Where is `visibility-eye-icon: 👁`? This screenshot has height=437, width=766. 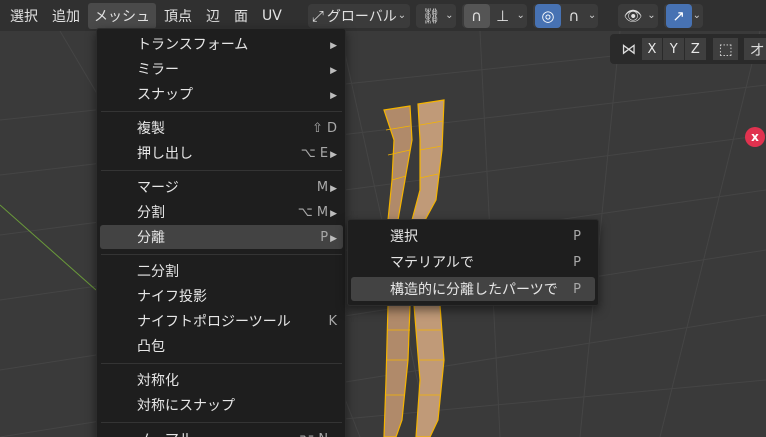
visibility-eye-icon: 👁 is located at coordinates (633, 15).